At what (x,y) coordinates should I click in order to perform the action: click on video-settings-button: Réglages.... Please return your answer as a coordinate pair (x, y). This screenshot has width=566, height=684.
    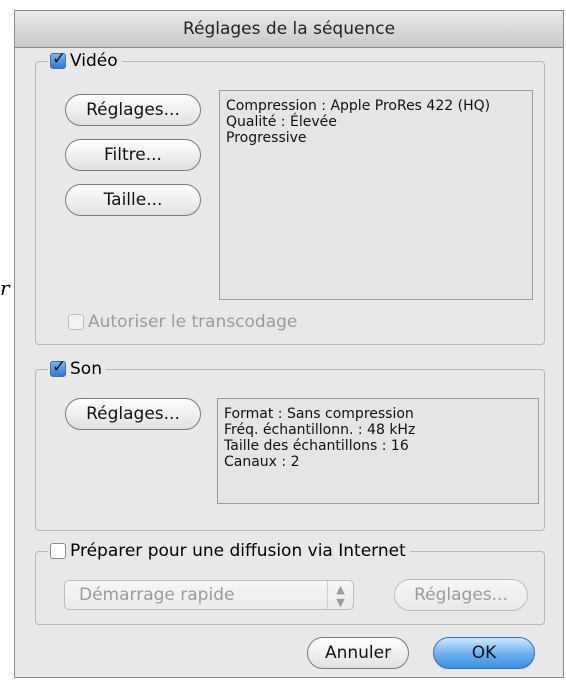
    Looking at the image, I should click on (133, 110).